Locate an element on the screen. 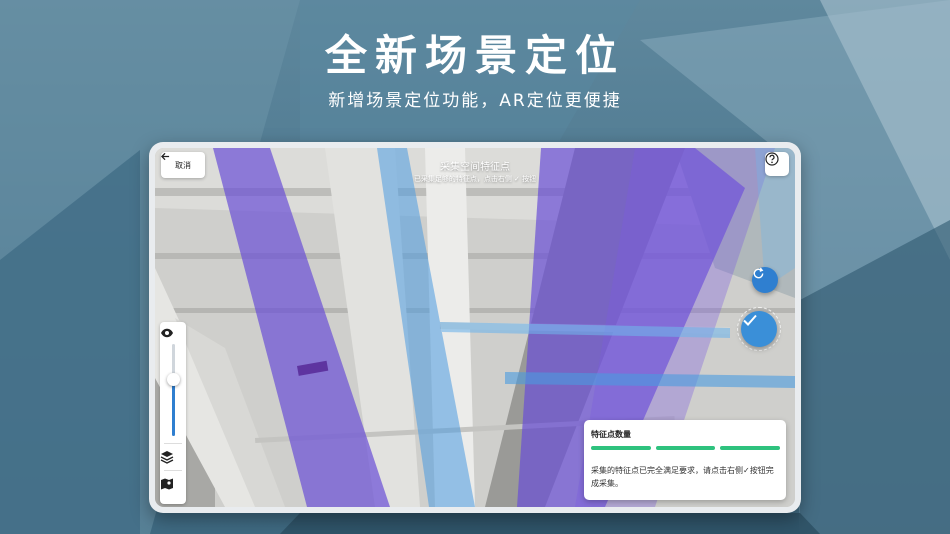 This screenshot has width=950, height=534. opacity-slider-fill is located at coordinates (173, 407).